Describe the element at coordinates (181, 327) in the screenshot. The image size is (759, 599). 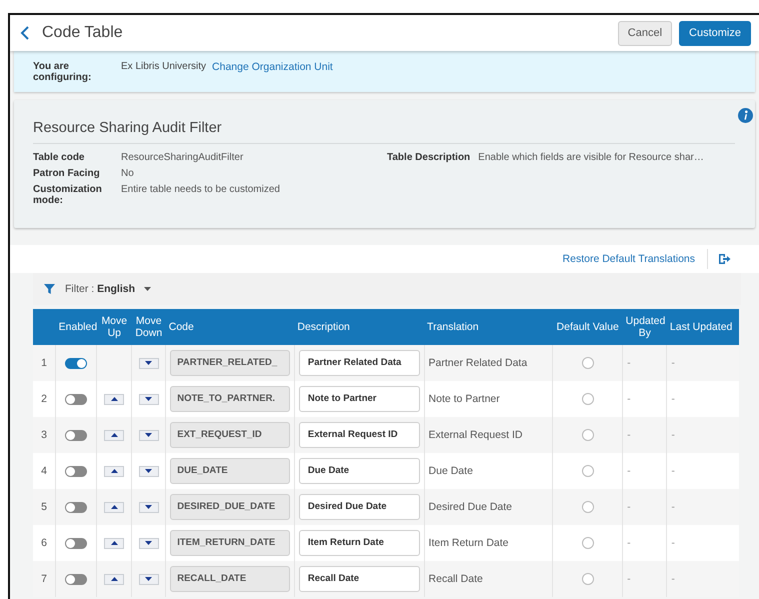
I see `column-header: Code` at that location.